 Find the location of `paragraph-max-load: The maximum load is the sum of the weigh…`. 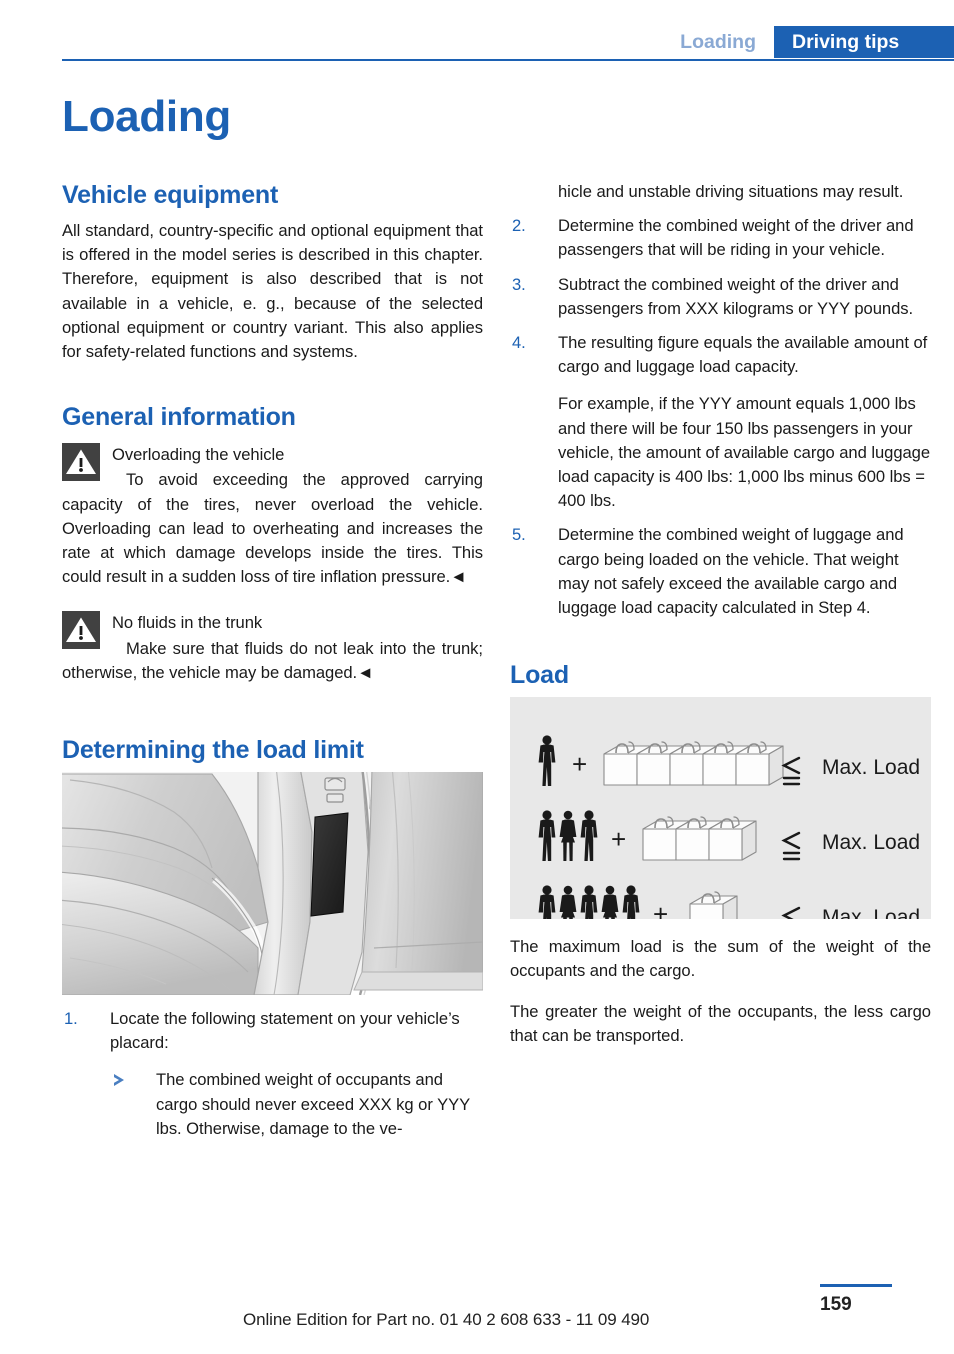

paragraph-max-load: The maximum load is the sum of the weigh… is located at coordinates (720, 959).